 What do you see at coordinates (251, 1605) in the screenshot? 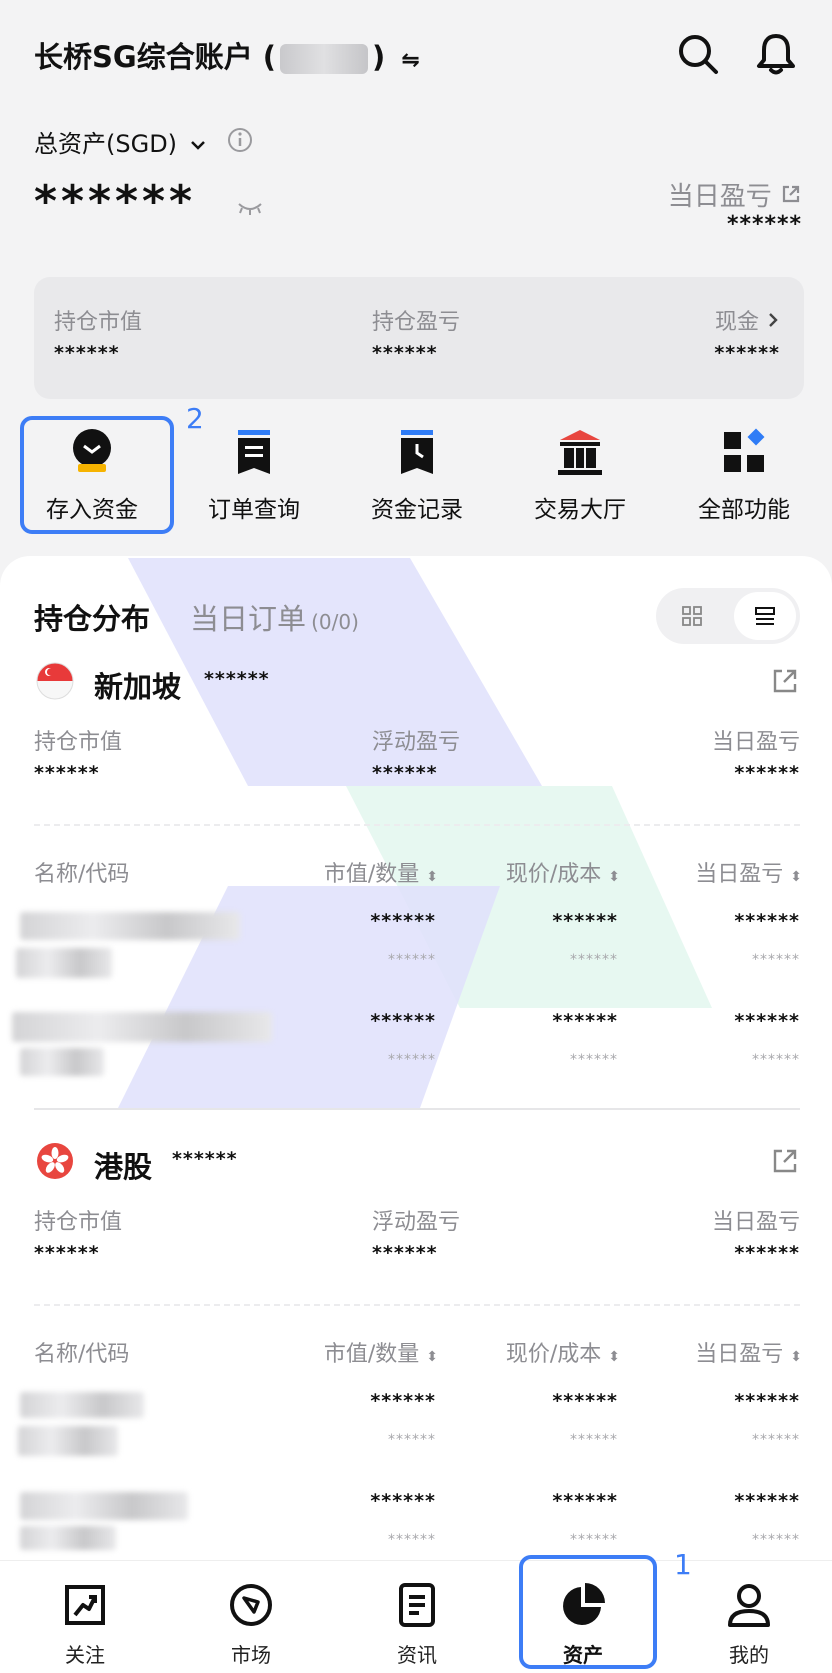
I see `market-icon` at bounding box center [251, 1605].